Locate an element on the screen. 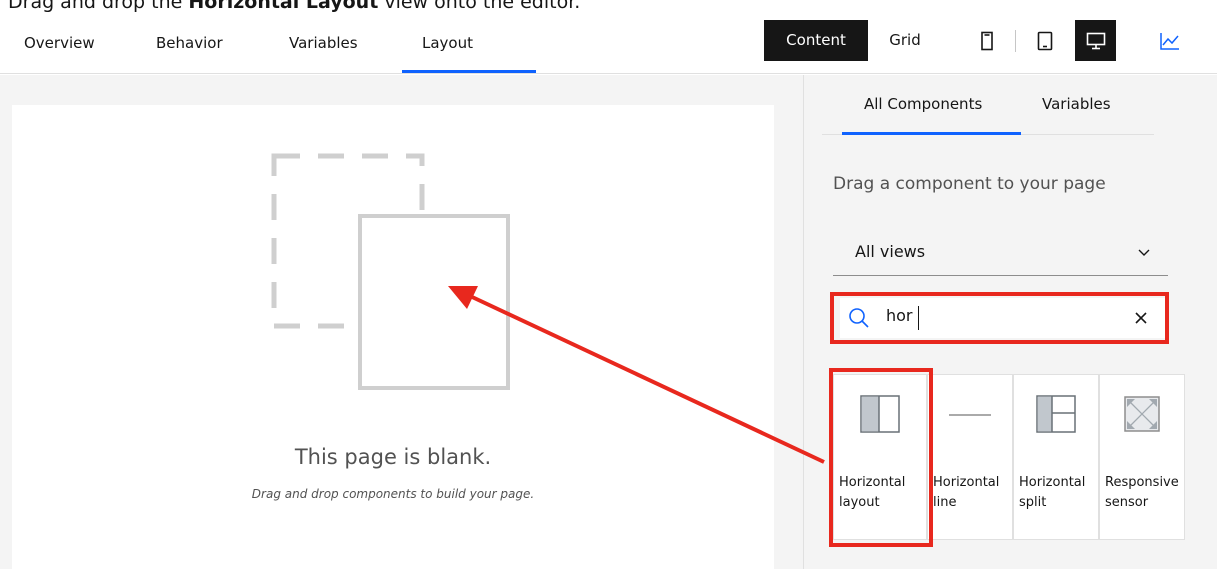  active-tab-indicator is located at coordinates (469, 71).